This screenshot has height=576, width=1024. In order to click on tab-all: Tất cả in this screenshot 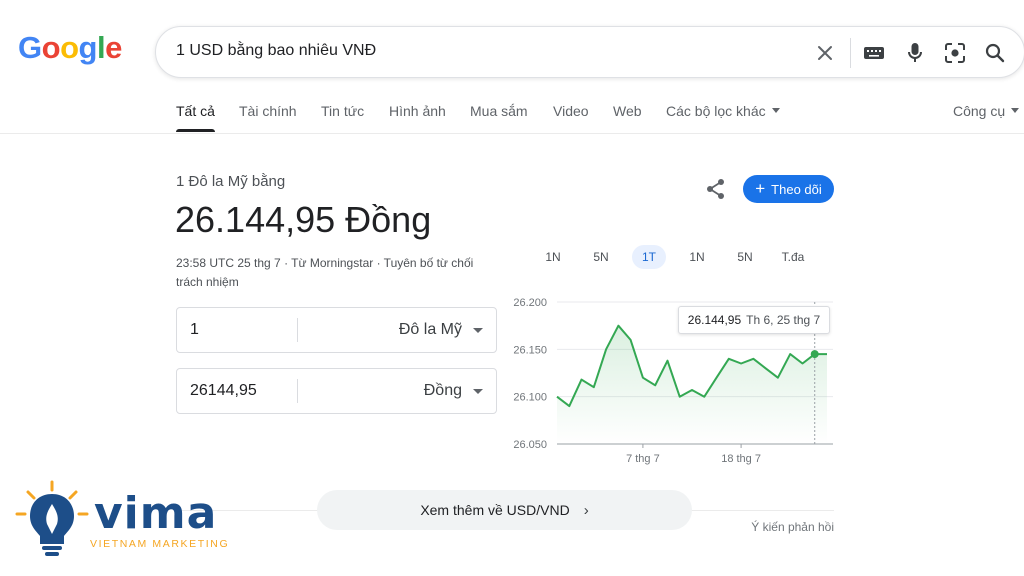, I will do `click(195, 111)`.